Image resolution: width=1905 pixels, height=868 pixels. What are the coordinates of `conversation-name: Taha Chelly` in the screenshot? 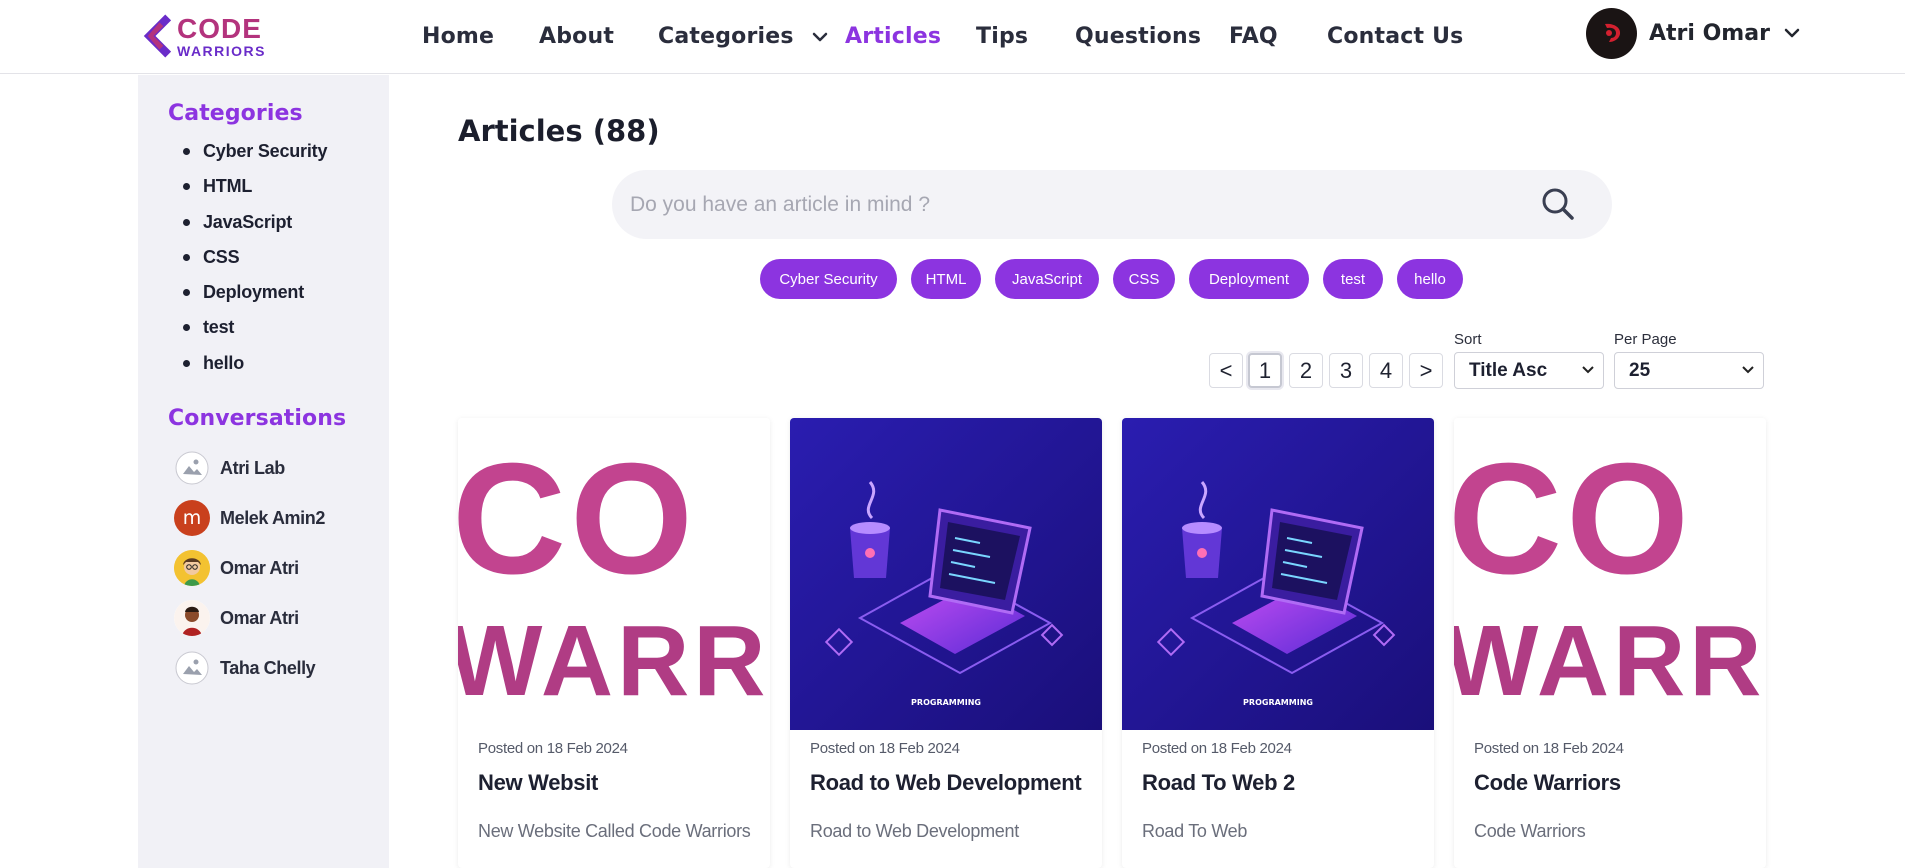 It's located at (268, 667).